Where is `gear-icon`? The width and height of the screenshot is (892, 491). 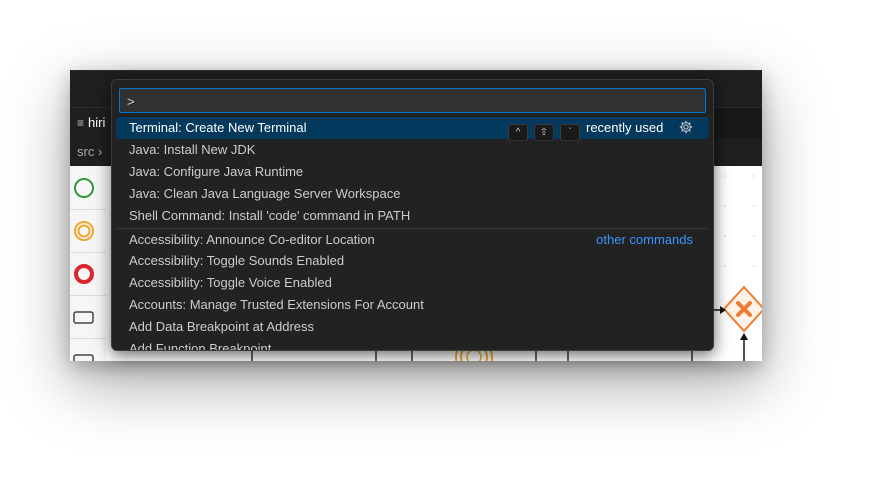 gear-icon is located at coordinates (686, 127).